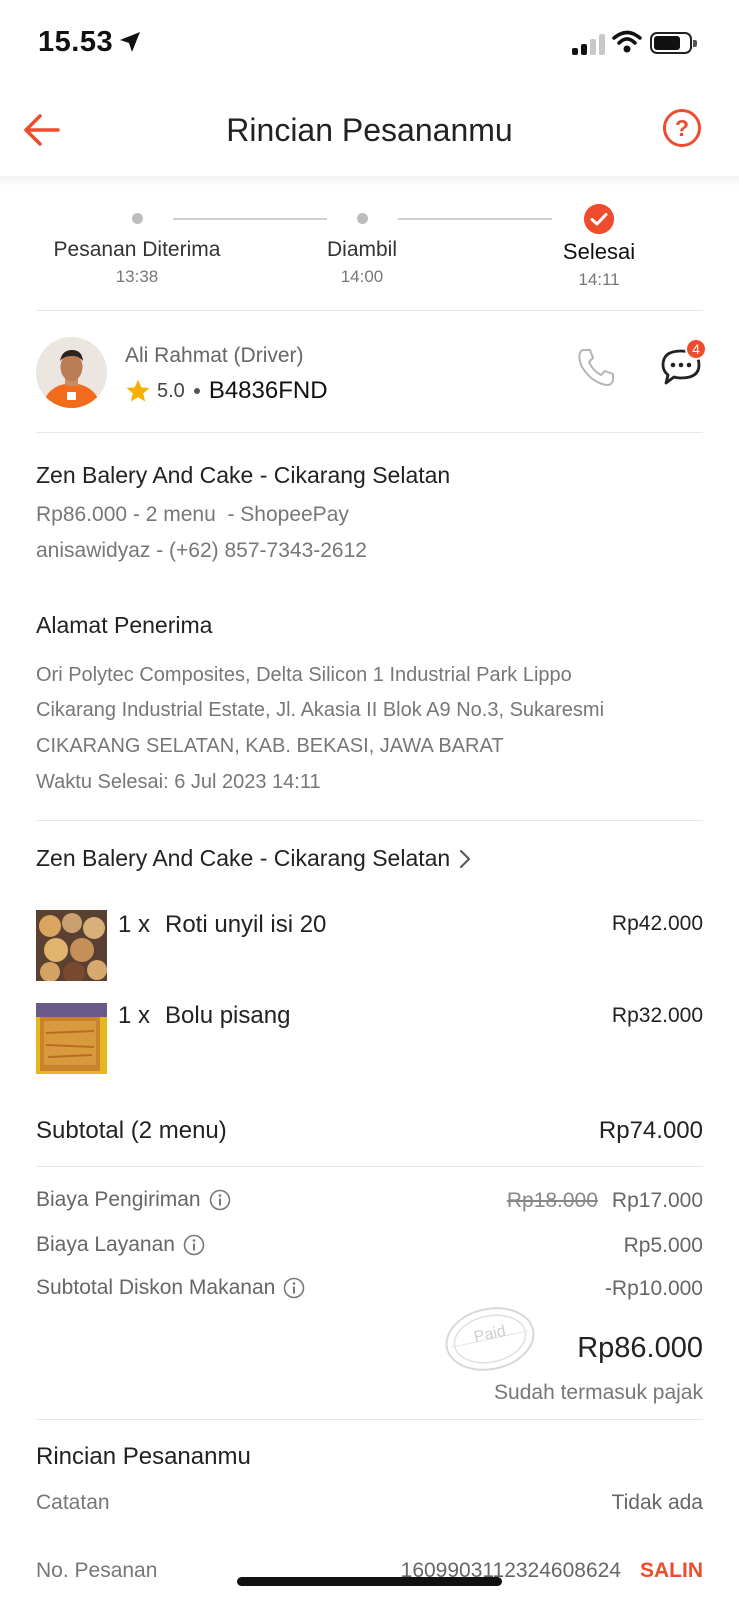 This screenshot has width=739, height=1600. What do you see at coordinates (246, 924) in the screenshot?
I see `item-name: Roti unyil isi 20` at bounding box center [246, 924].